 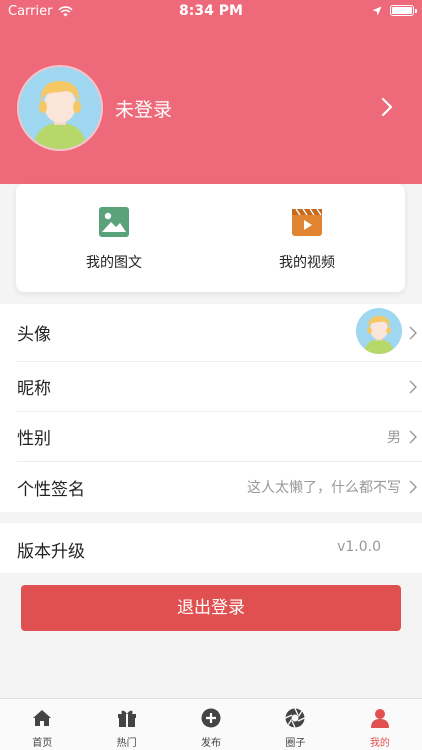 I want to click on tab-home: 首页, so click(x=42, y=724).